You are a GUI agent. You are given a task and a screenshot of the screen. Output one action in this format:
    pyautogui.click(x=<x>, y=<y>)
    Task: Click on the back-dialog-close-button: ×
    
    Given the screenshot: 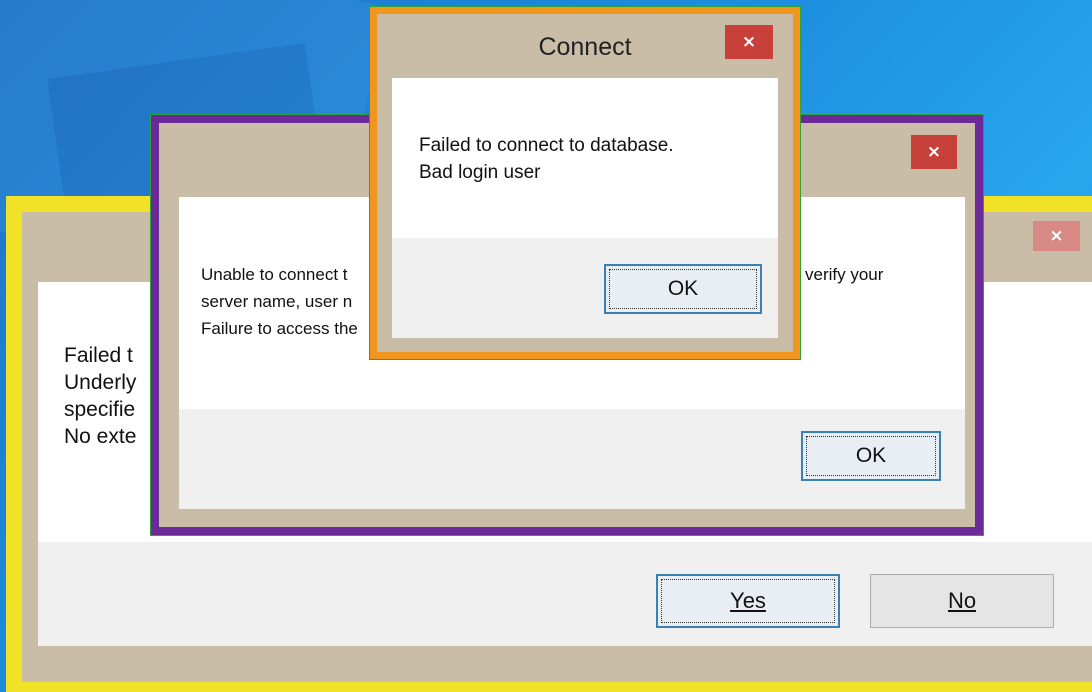 What is the action you would take?
    pyautogui.click(x=1056, y=236)
    